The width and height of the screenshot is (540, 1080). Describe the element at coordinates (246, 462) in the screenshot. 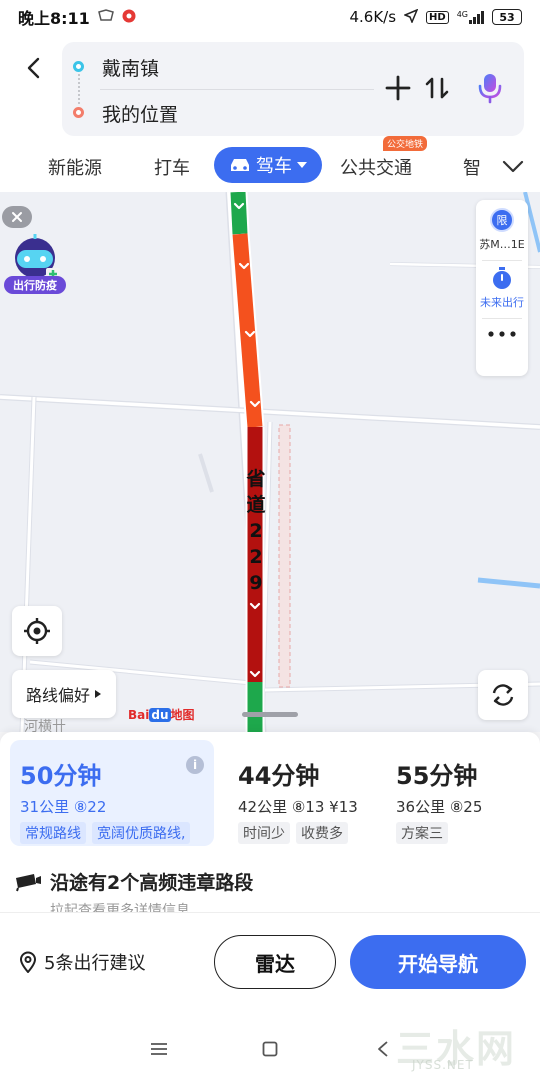

I see `route-line` at that location.